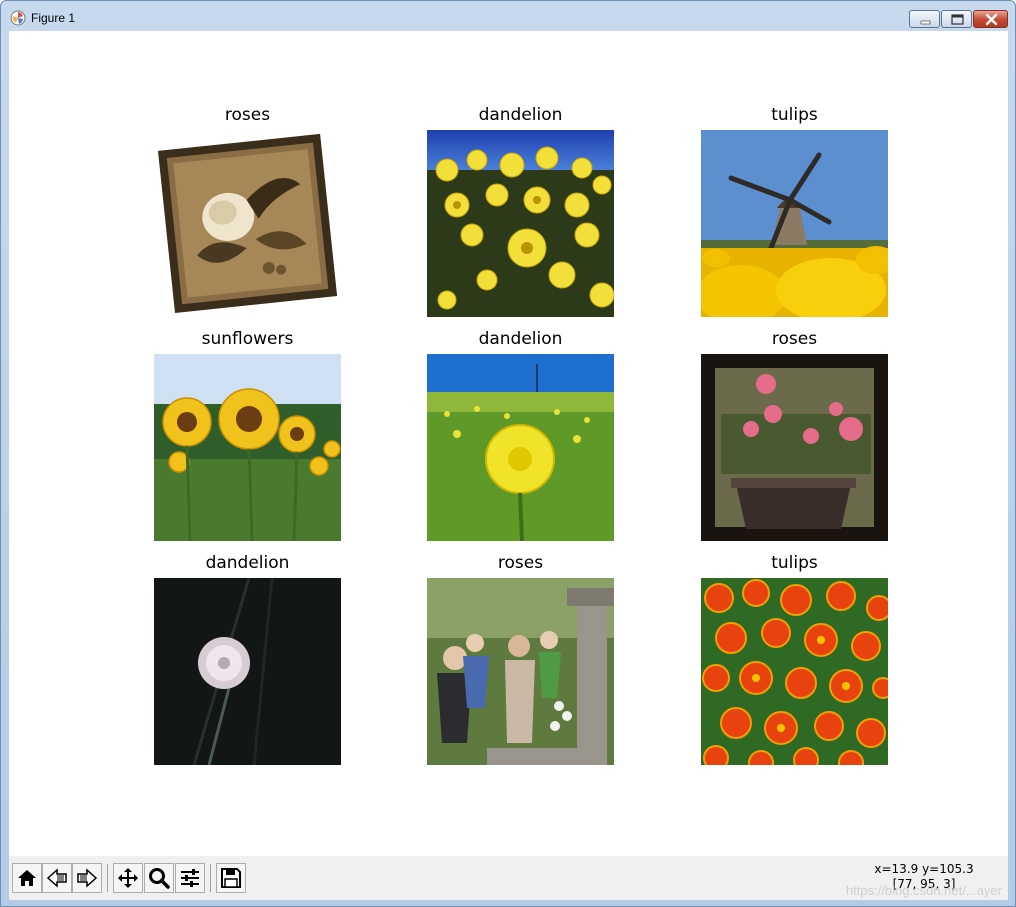  Describe the element at coordinates (247, 671) in the screenshot. I see `dandelion-seedhead-photo` at that location.